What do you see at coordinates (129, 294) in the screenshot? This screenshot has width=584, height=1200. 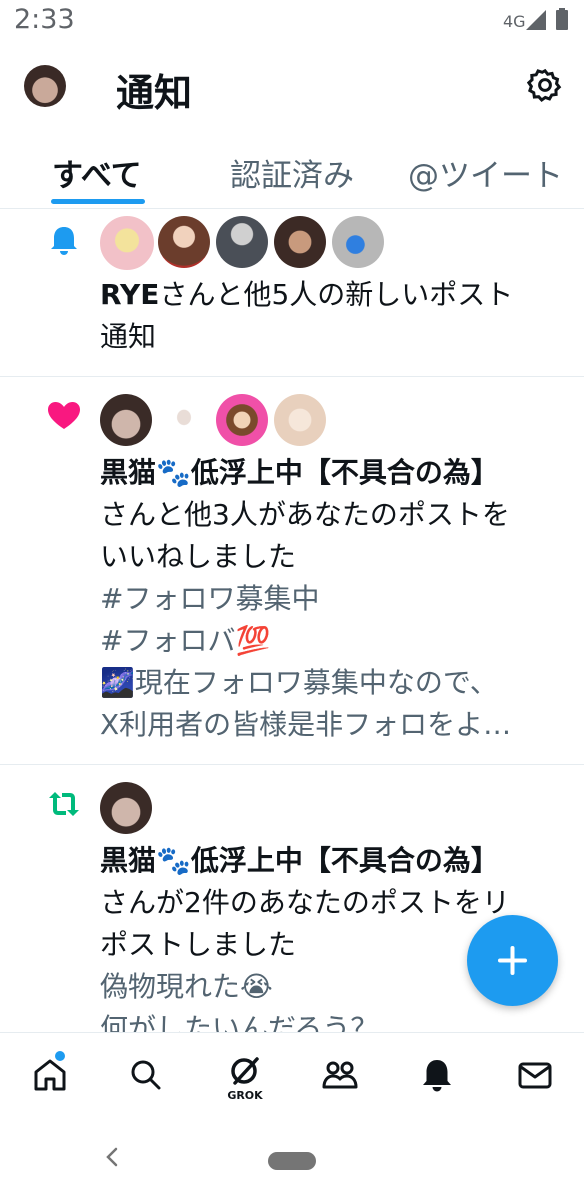 I see `user-name: RYE` at bounding box center [129, 294].